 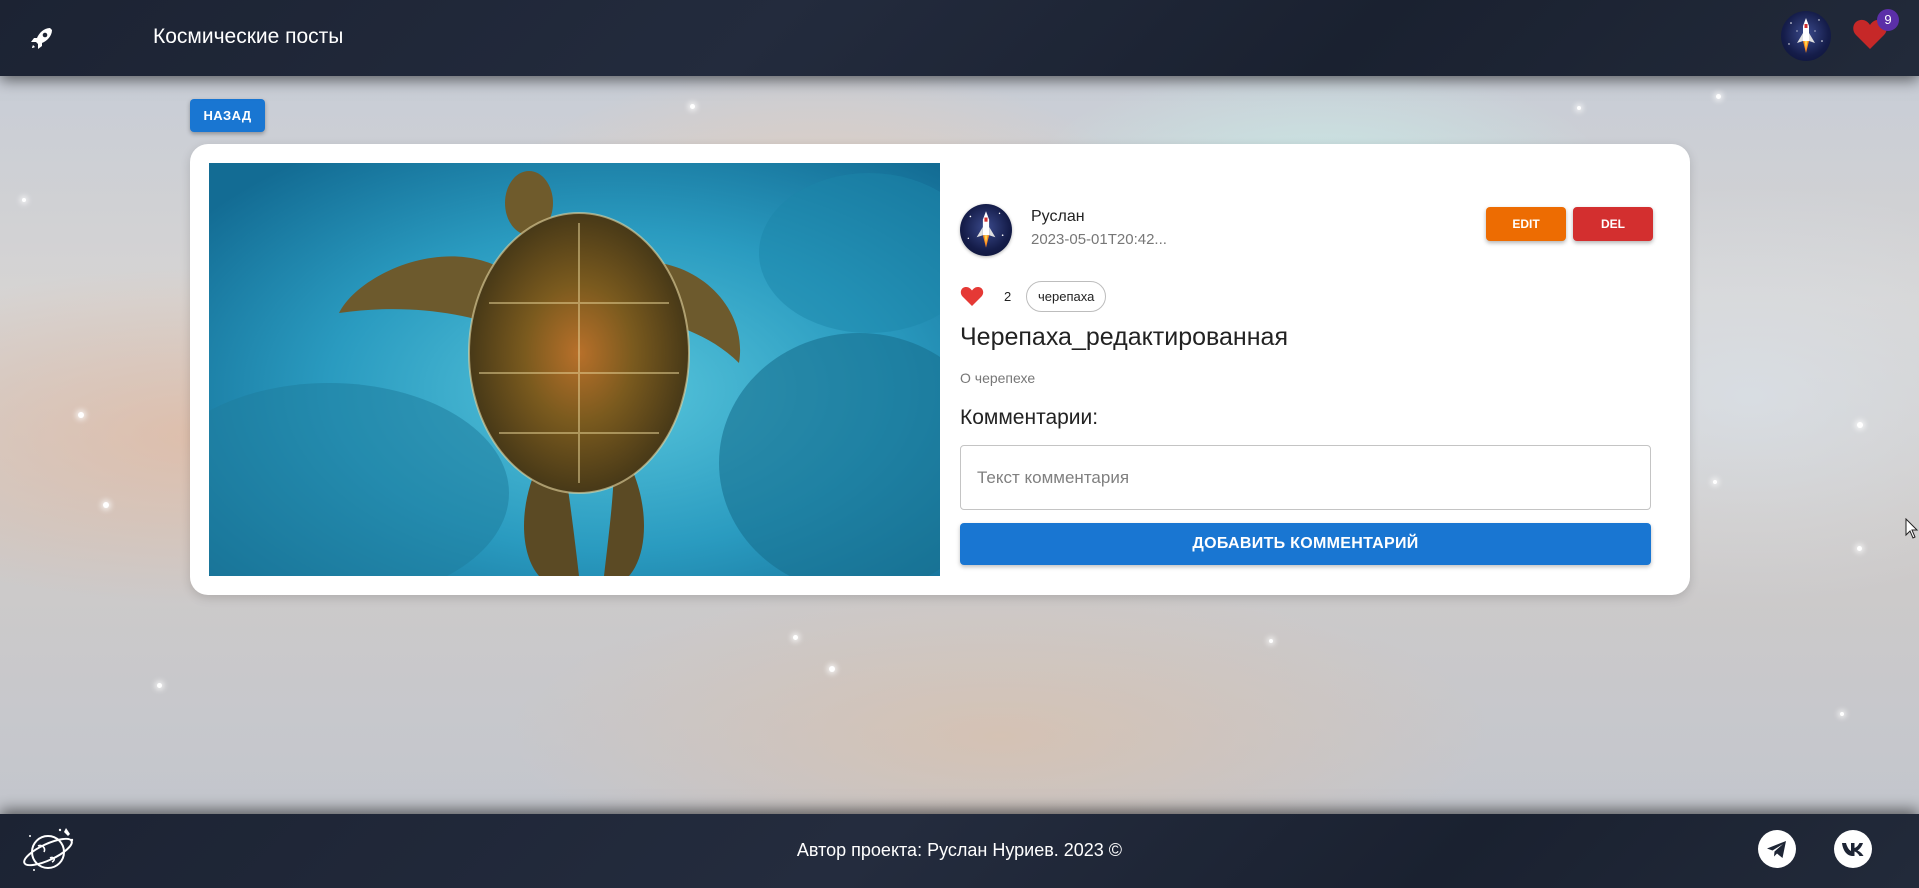 I want to click on favorites-count-badge: 9, so click(x=1888, y=20).